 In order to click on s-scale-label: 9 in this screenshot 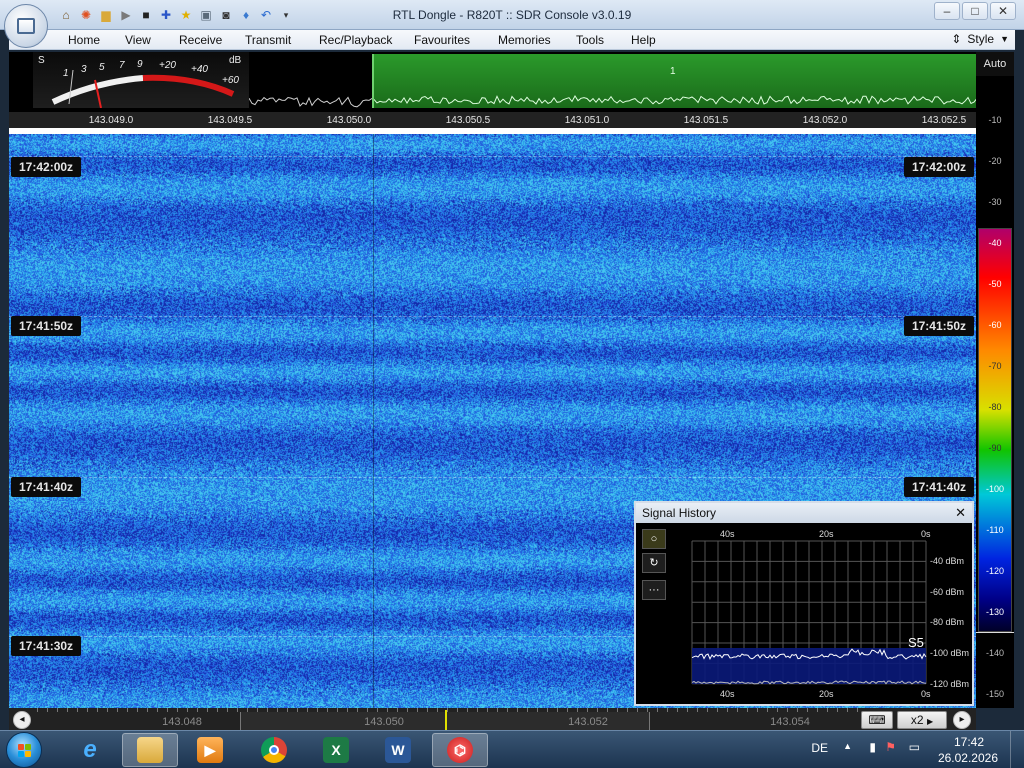, I will do `click(140, 64)`.